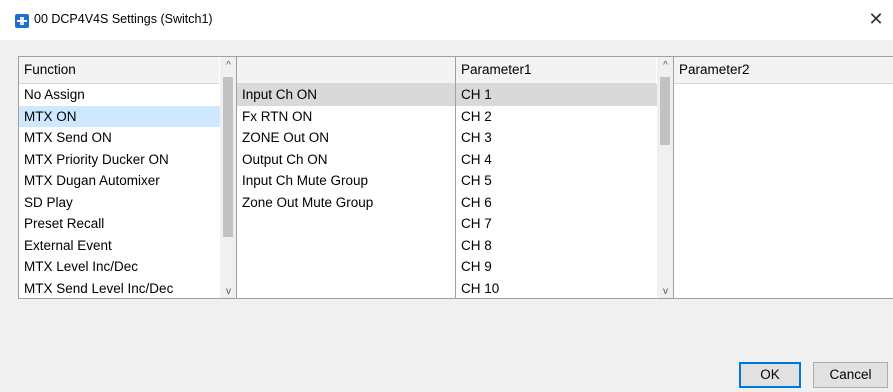 This screenshot has height=392, width=893. I want to click on list-item: SD Play, so click(119, 203).